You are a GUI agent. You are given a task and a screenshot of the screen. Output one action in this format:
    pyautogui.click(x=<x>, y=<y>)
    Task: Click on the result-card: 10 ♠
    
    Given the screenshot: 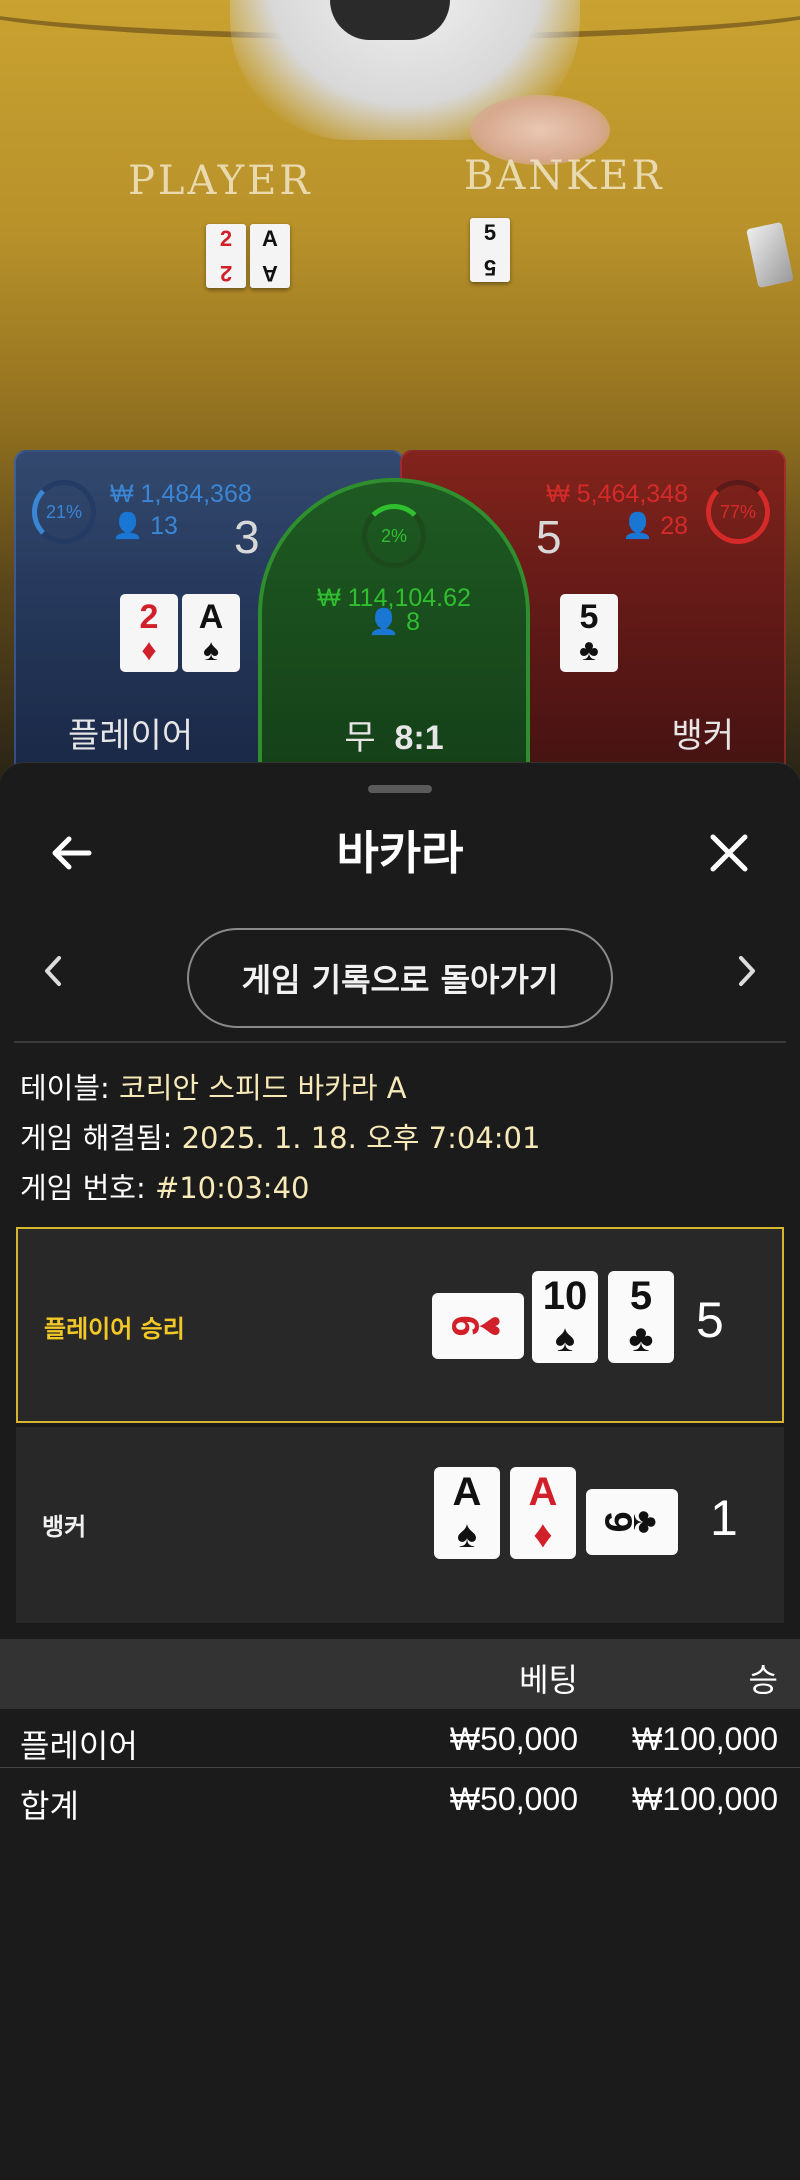 What is the action you would take?
    pyautogui.click(x=565, y=1317)
    